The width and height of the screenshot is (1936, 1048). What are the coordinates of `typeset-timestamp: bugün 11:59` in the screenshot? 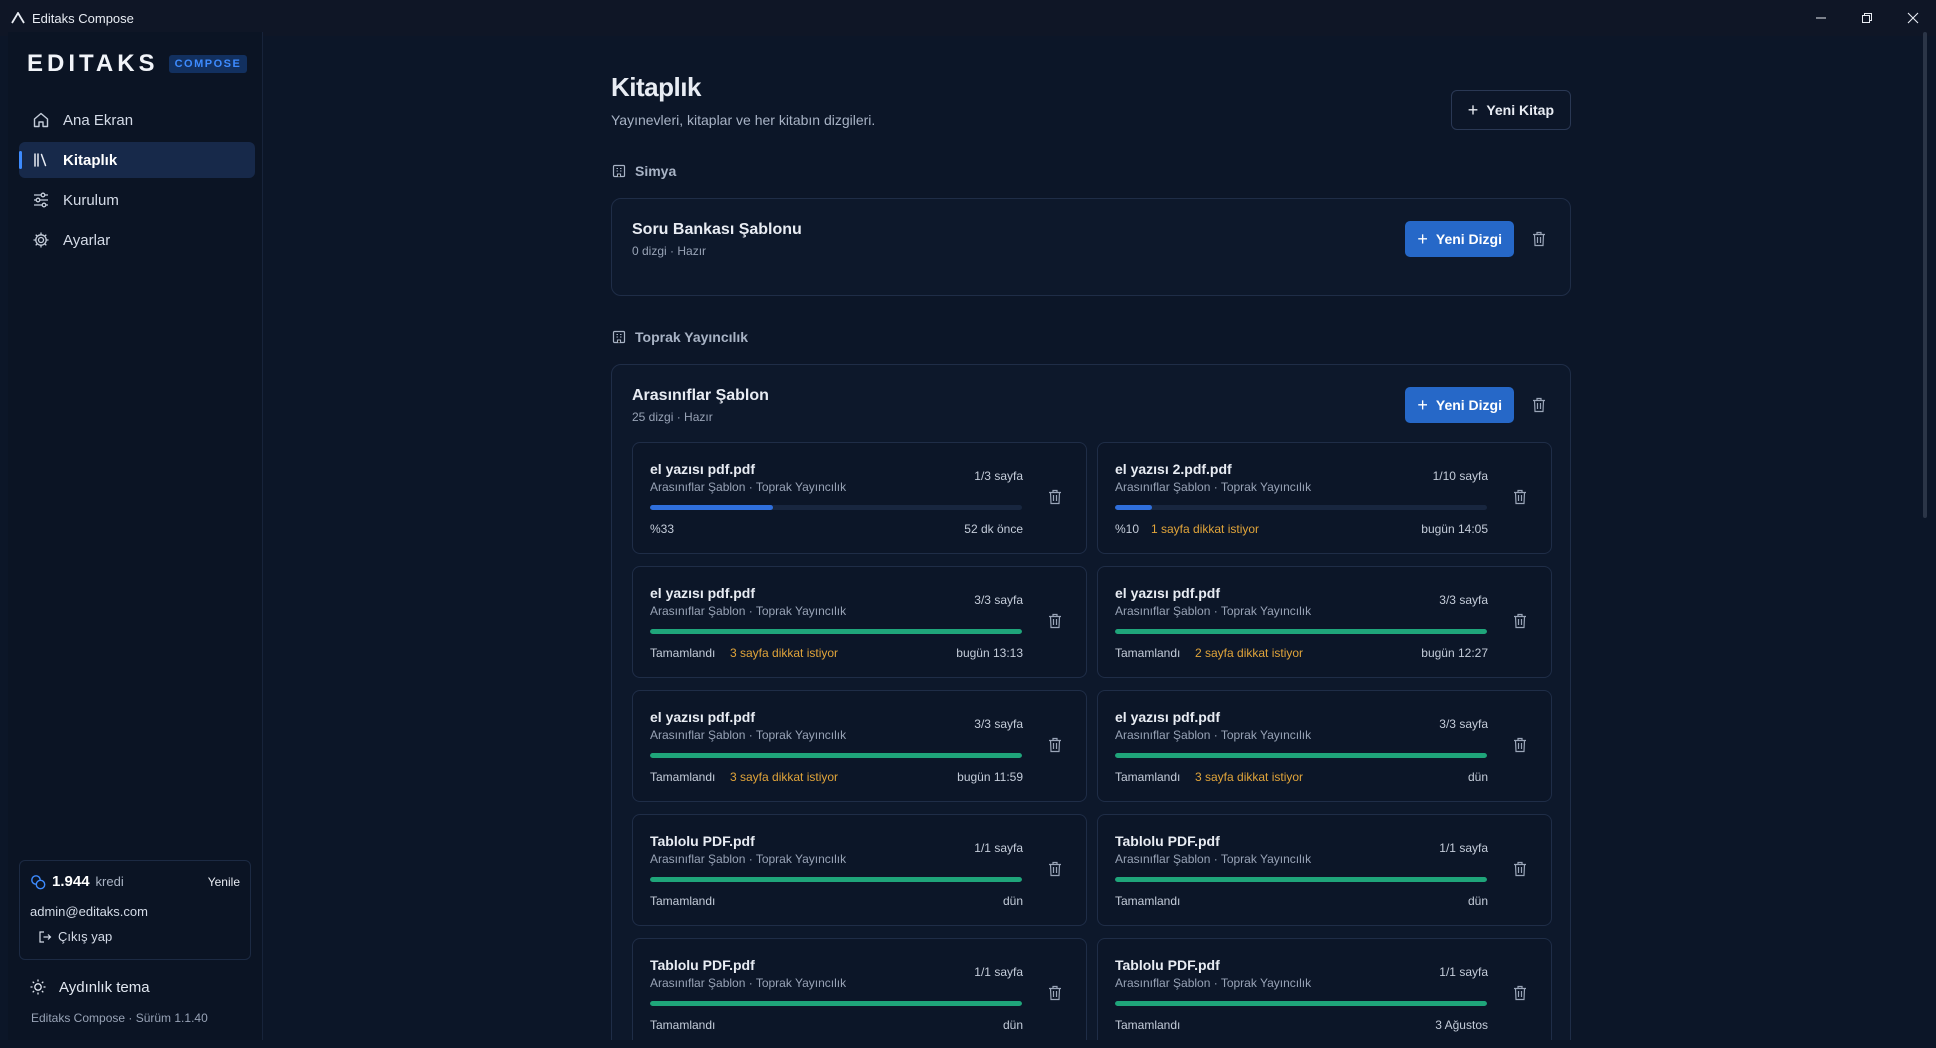 It's located at (990, 777).